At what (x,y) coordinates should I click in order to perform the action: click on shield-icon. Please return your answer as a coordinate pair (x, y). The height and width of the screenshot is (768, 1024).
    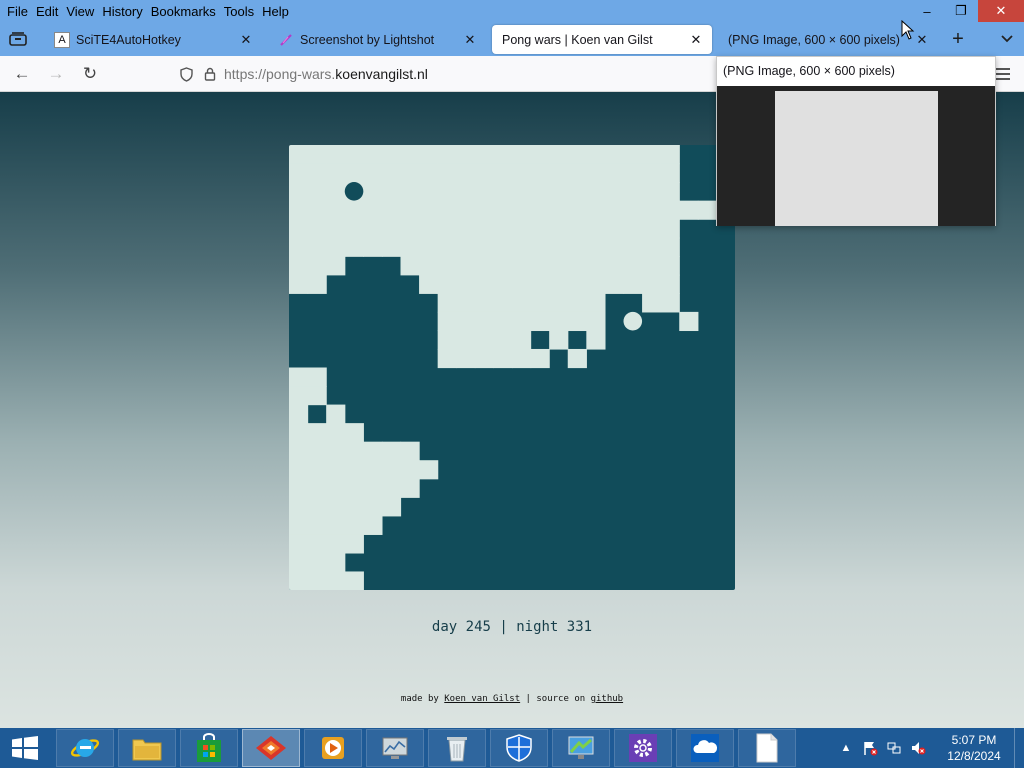
    Looking at the image, I should click on (186, 74).